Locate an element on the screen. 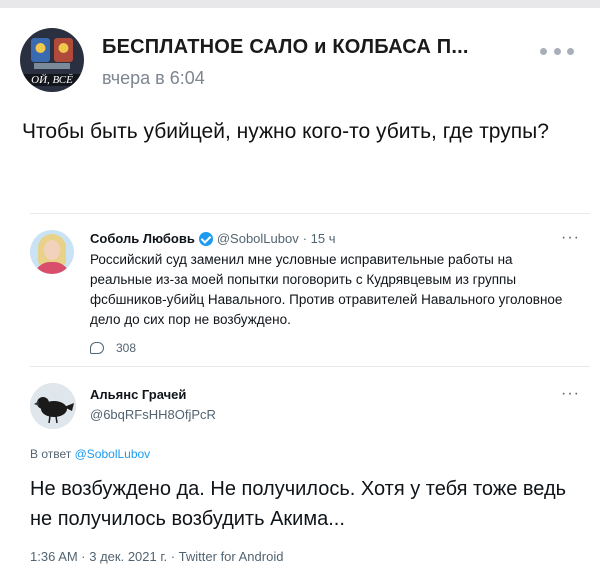 This screenshot has height=581, width=600. replying-to-link: @SobolLubov is located at coordinates (113, 454).